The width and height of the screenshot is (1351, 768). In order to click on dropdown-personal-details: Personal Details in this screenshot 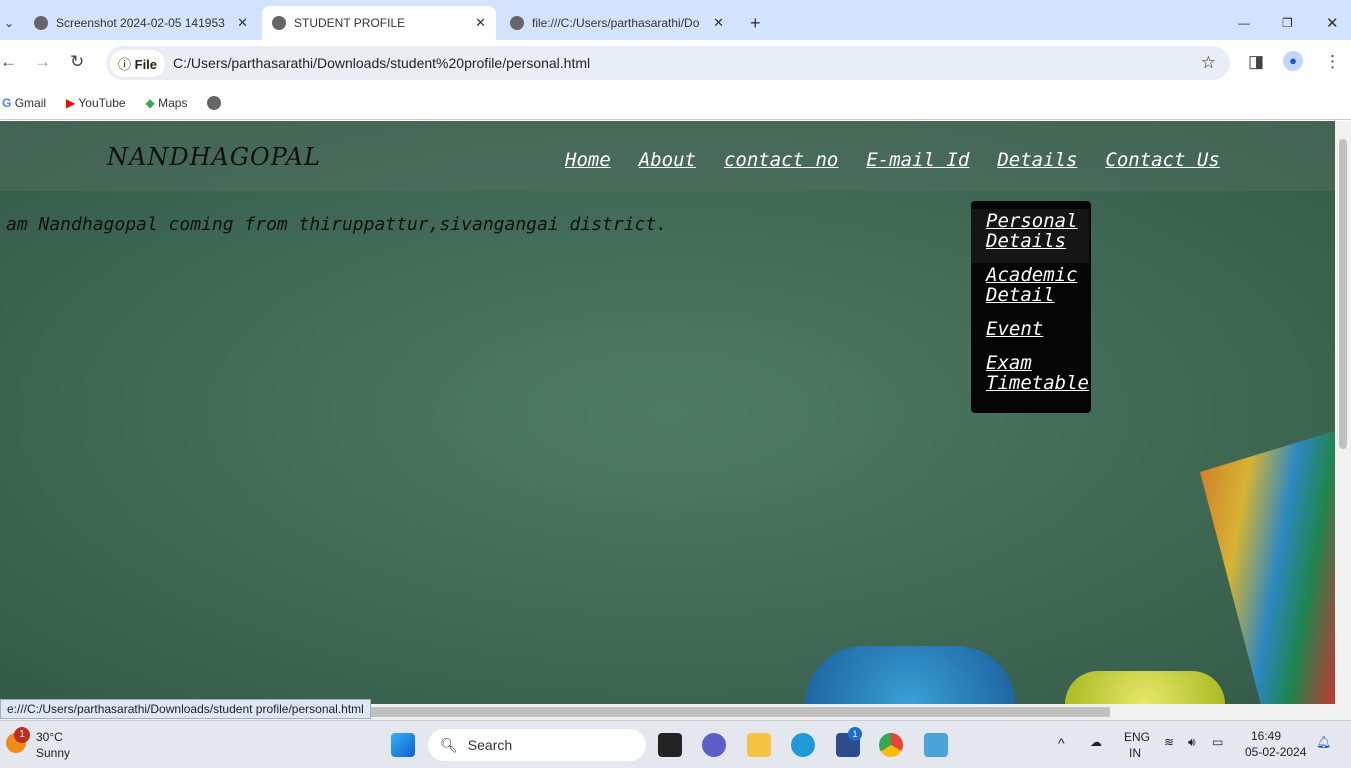, I will do `click(1030, 236)`.